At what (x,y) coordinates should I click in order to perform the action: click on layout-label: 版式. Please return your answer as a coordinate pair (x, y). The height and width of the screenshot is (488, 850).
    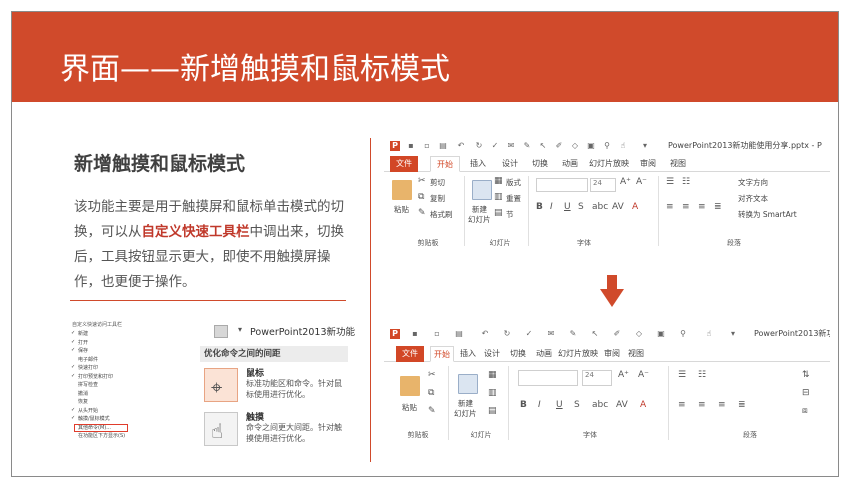
    Looking at the image, I should click on (513, 182).